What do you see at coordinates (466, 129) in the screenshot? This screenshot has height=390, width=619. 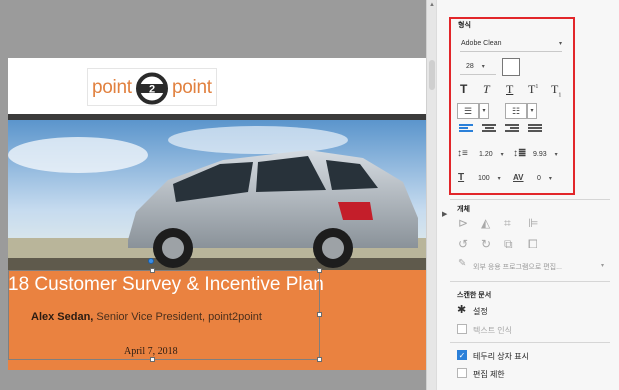 I see `align-left-button` at bounding box center [466, 129].